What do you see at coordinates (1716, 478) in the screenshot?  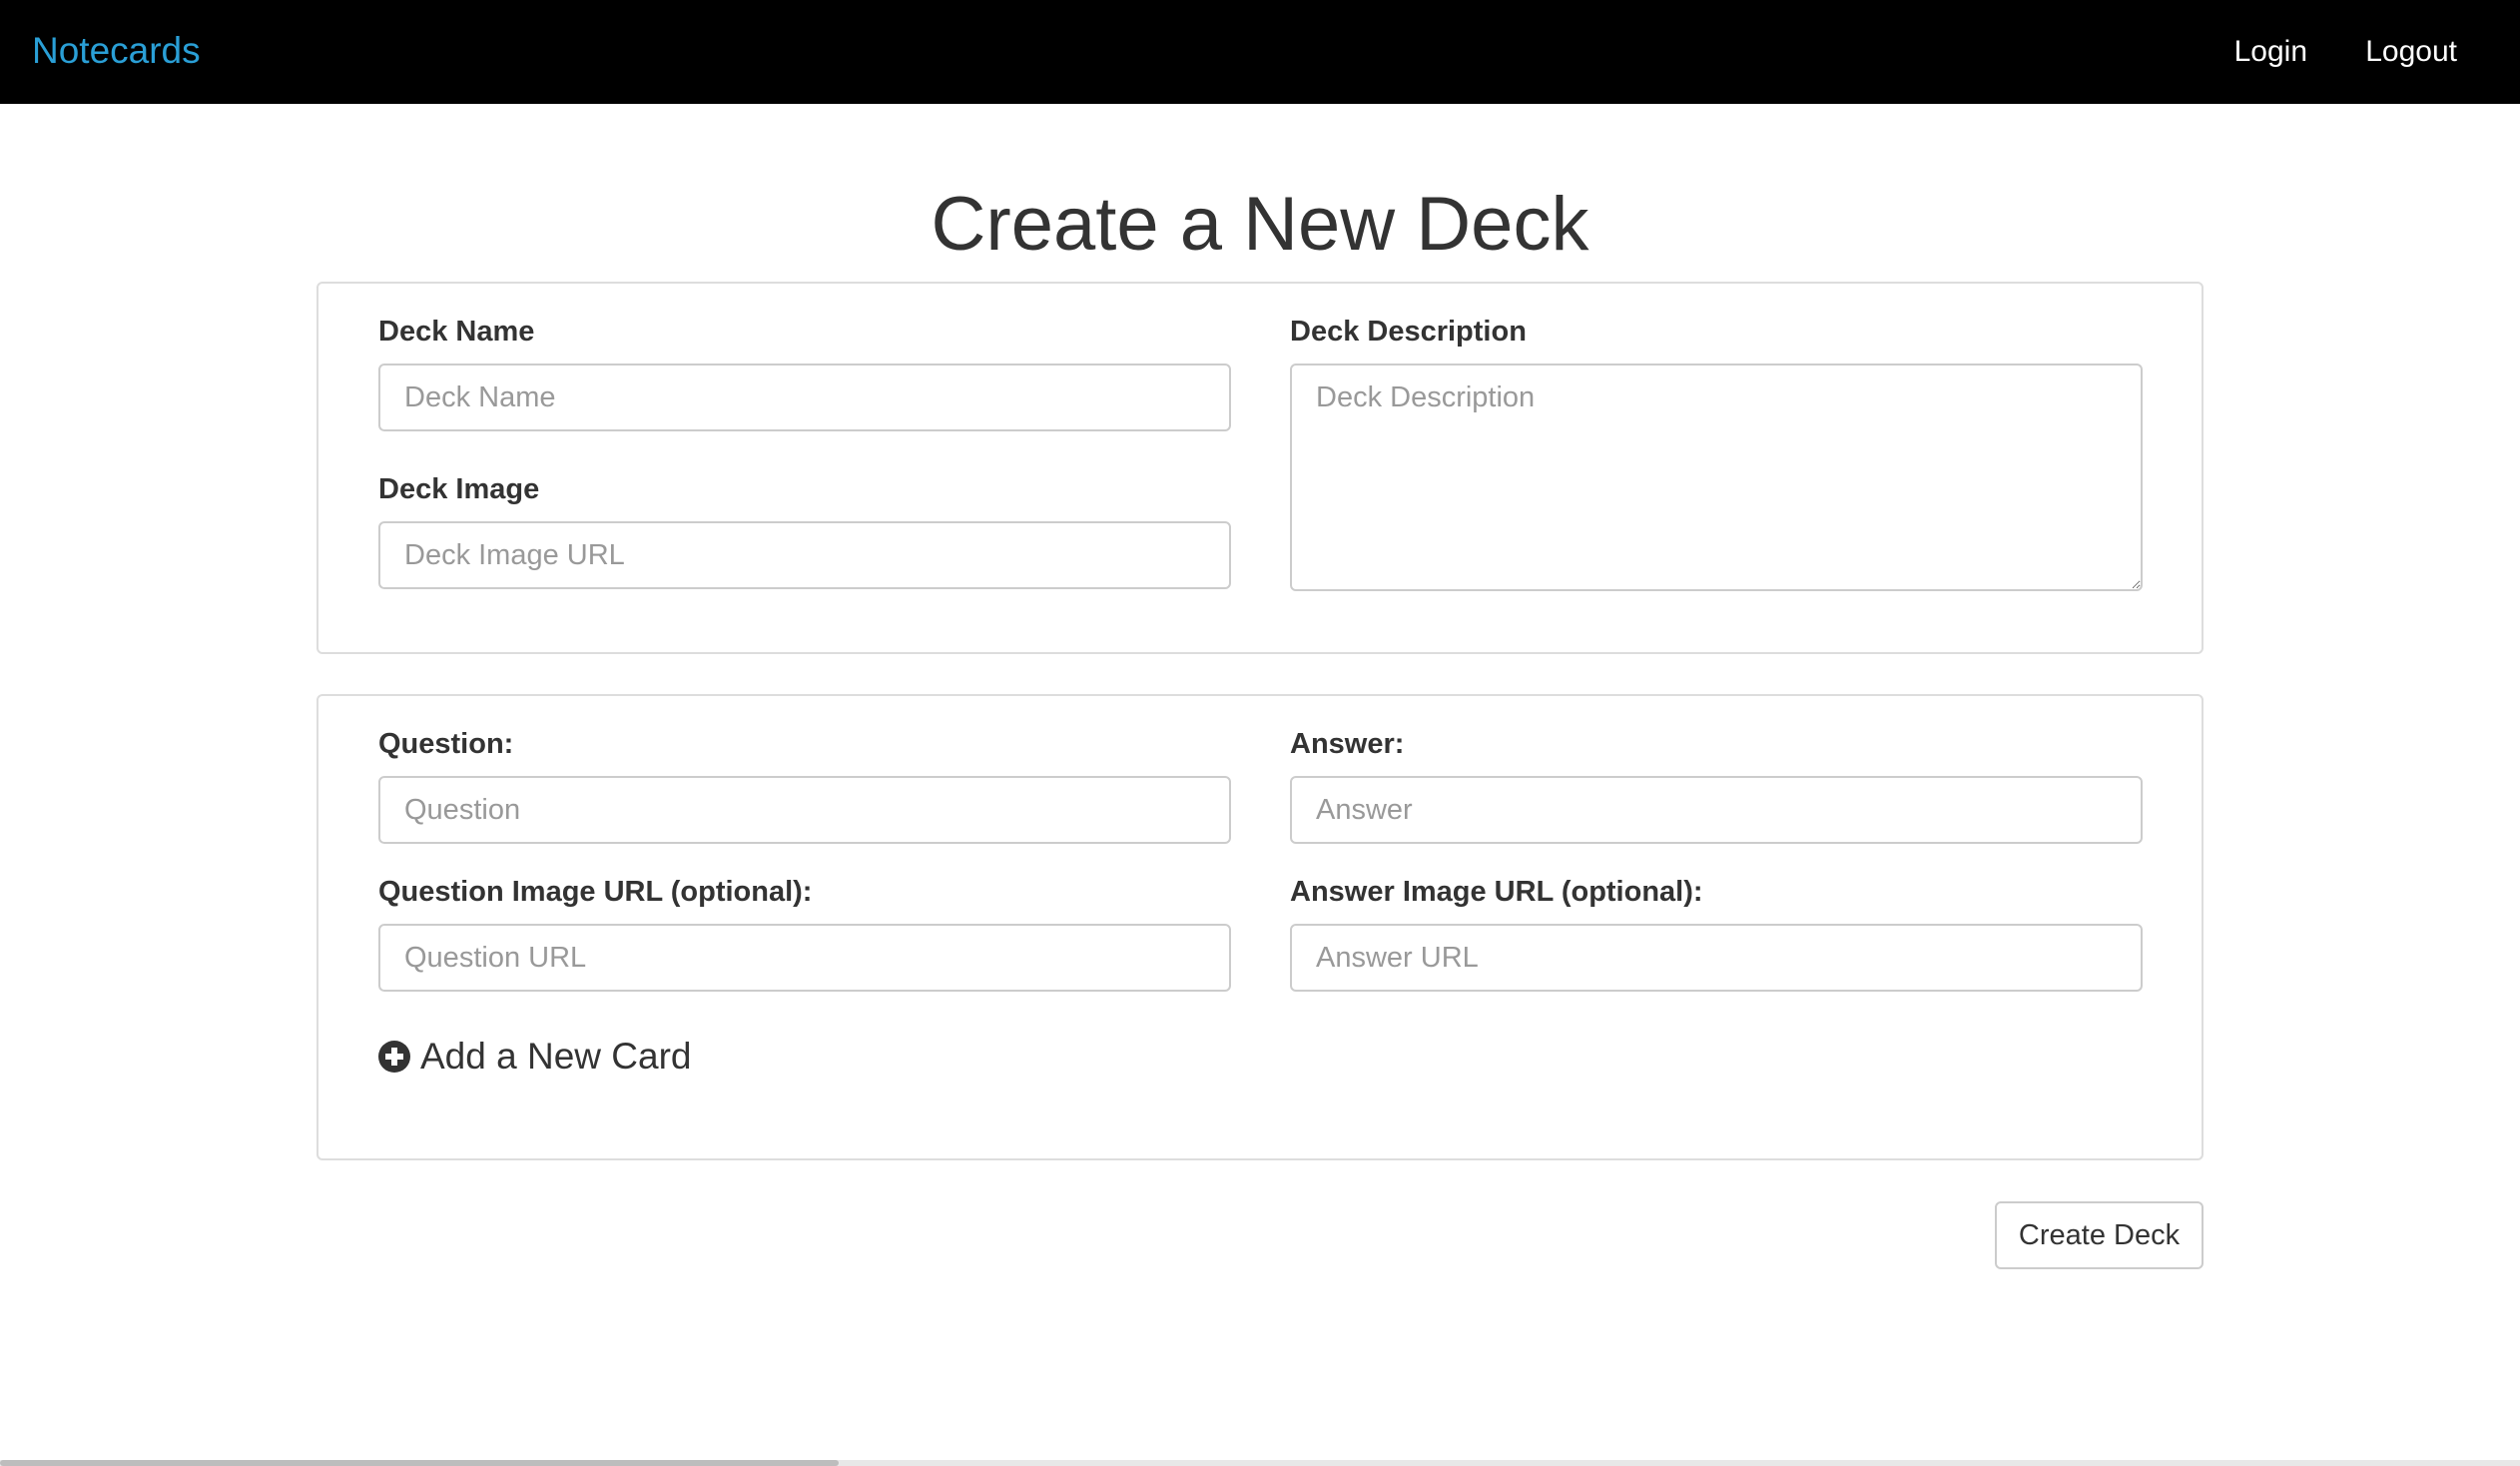 I see `deck-description-input` at bounding box center [1716, 478].